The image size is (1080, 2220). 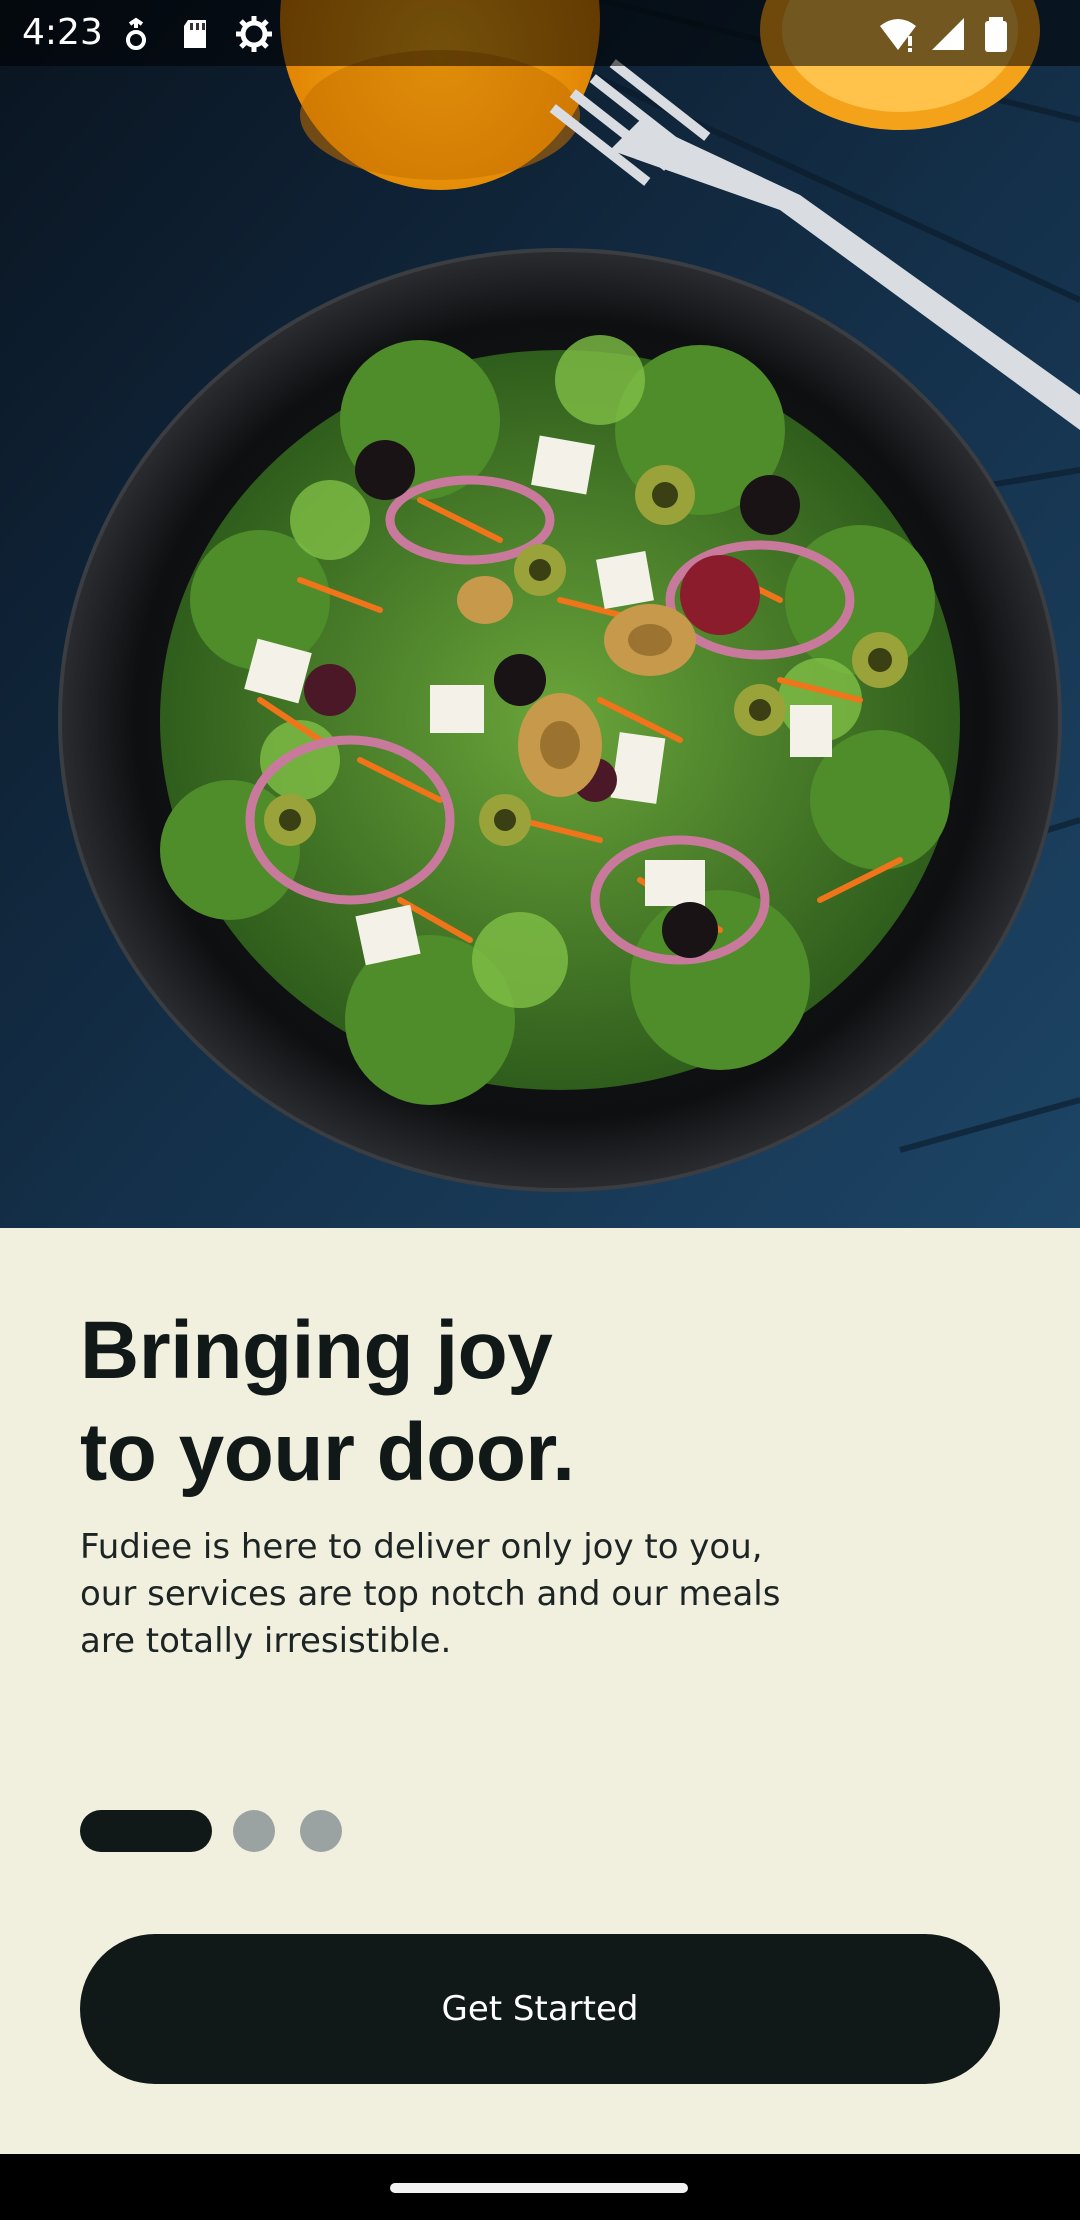 I want to click on navigation-bar, so click(x=540, y=2187).